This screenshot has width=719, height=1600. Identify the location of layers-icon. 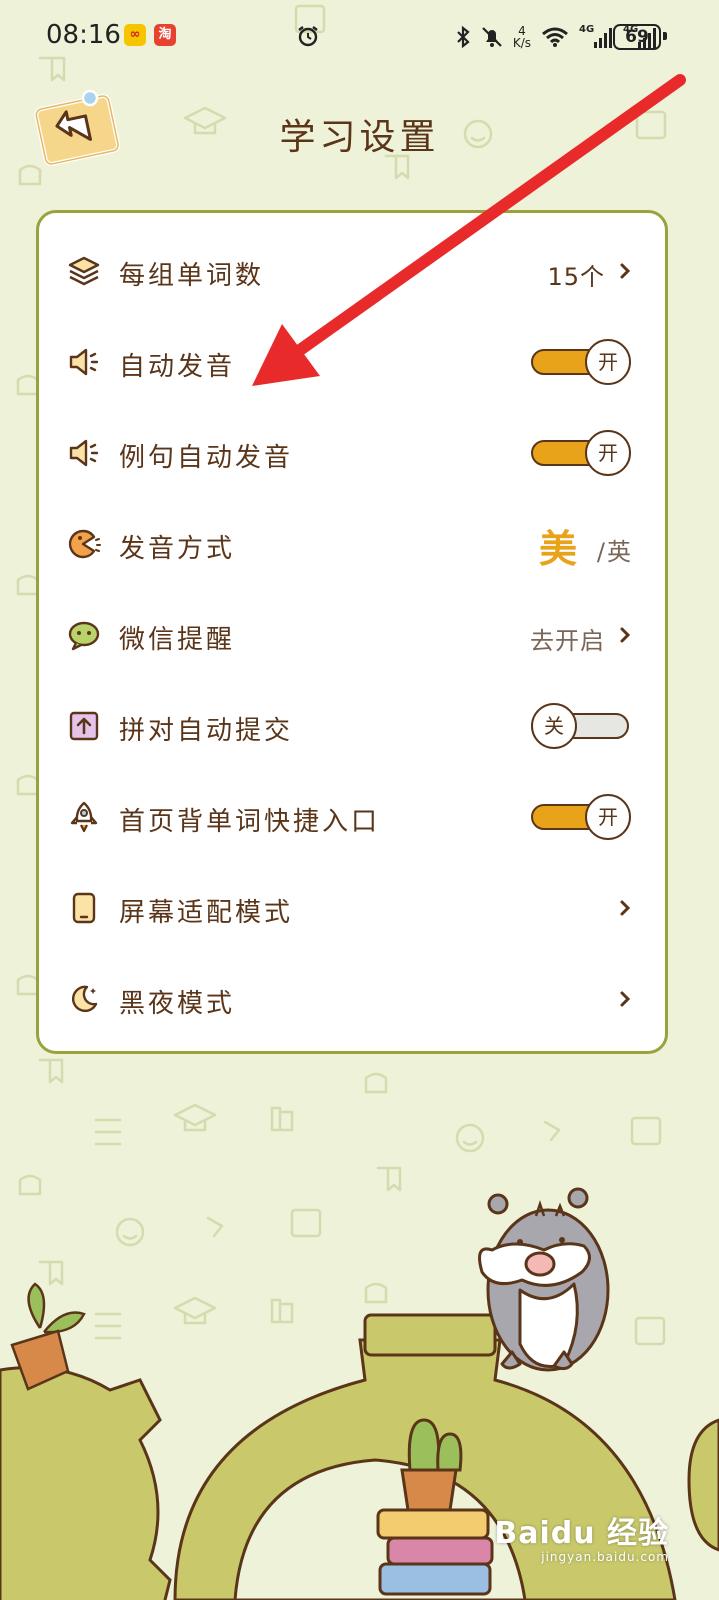
(84, 271).